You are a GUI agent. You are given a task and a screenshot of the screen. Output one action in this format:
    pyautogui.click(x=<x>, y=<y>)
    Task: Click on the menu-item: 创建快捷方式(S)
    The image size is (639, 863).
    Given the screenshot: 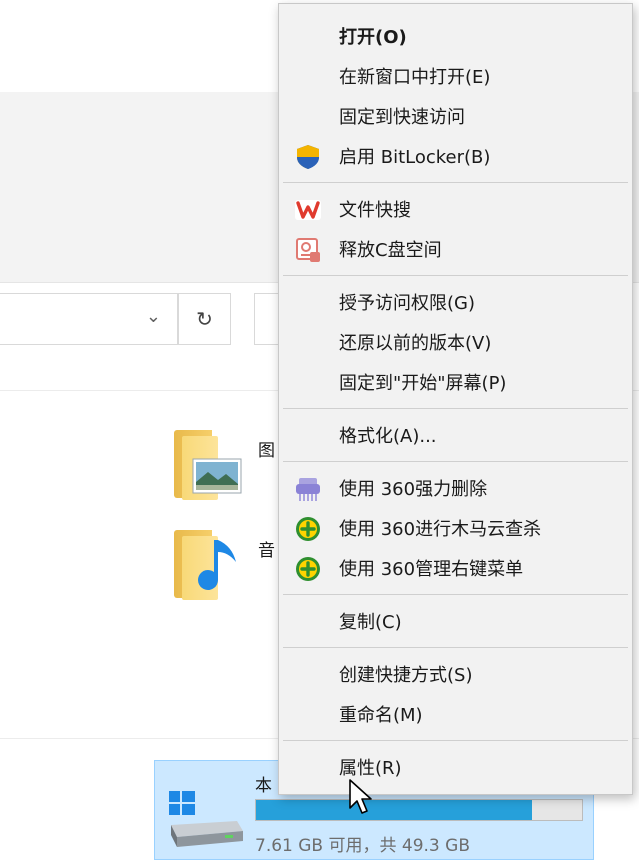 What is the action you would take?
    pyautogui.click(x=455, y=674)
    